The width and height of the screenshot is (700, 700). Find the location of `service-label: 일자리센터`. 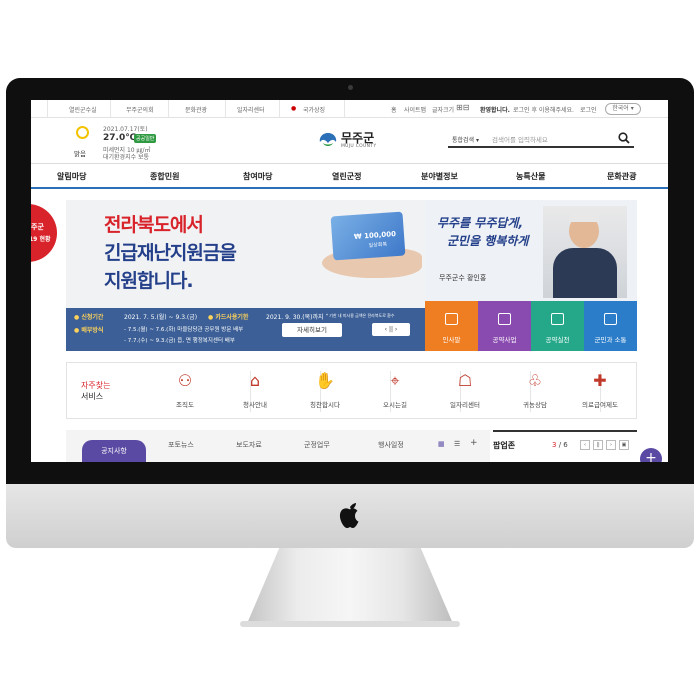

service-label: 일자리센터 is located at coordinates (465, 405).